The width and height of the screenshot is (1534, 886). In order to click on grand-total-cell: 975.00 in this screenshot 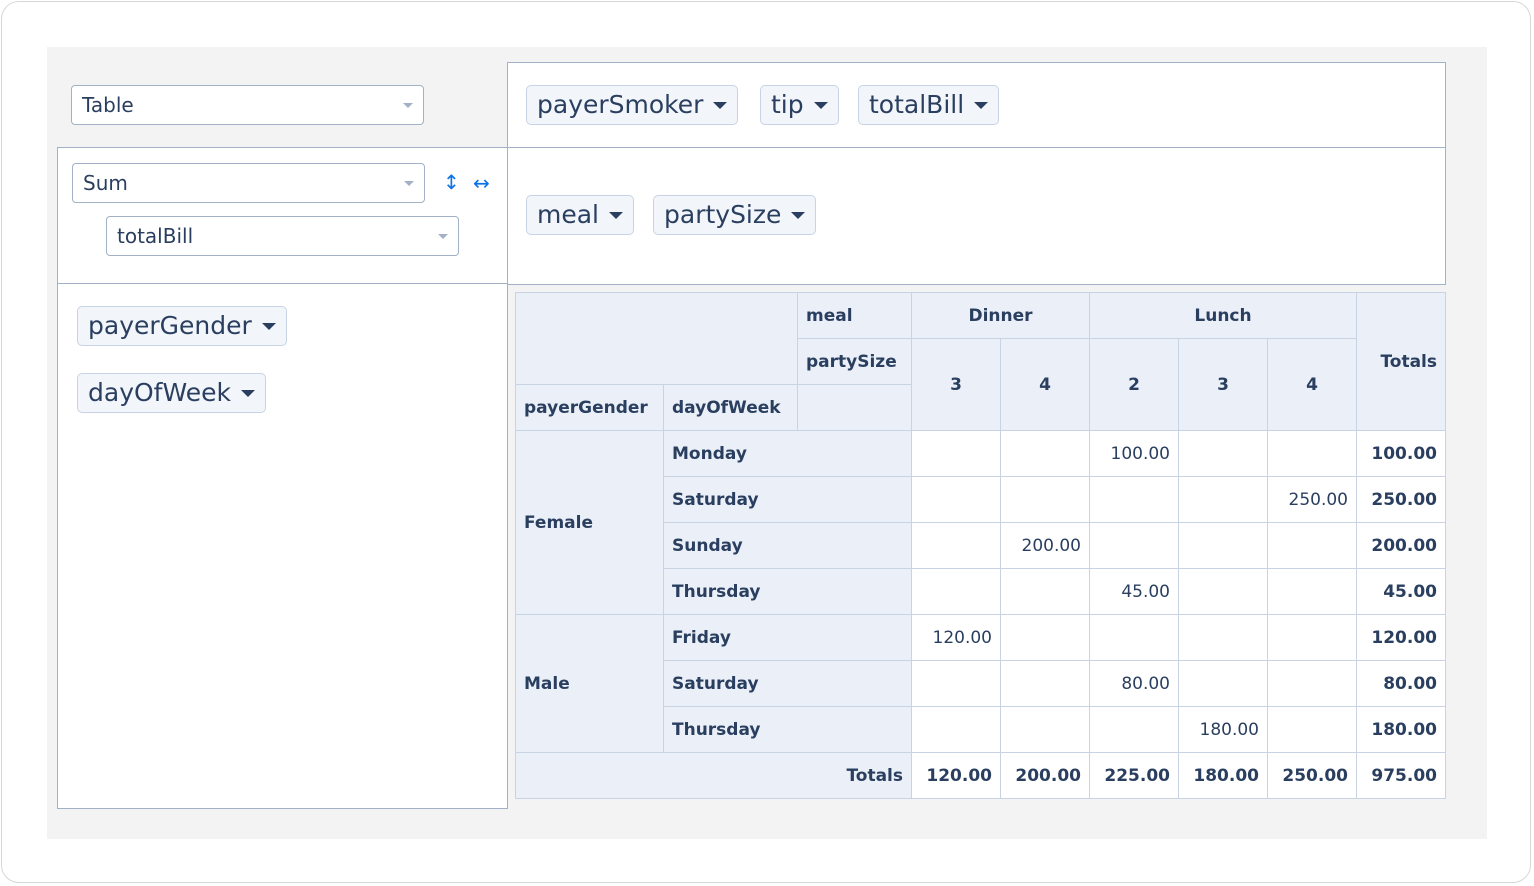, I will do `click(1401, 775)`.